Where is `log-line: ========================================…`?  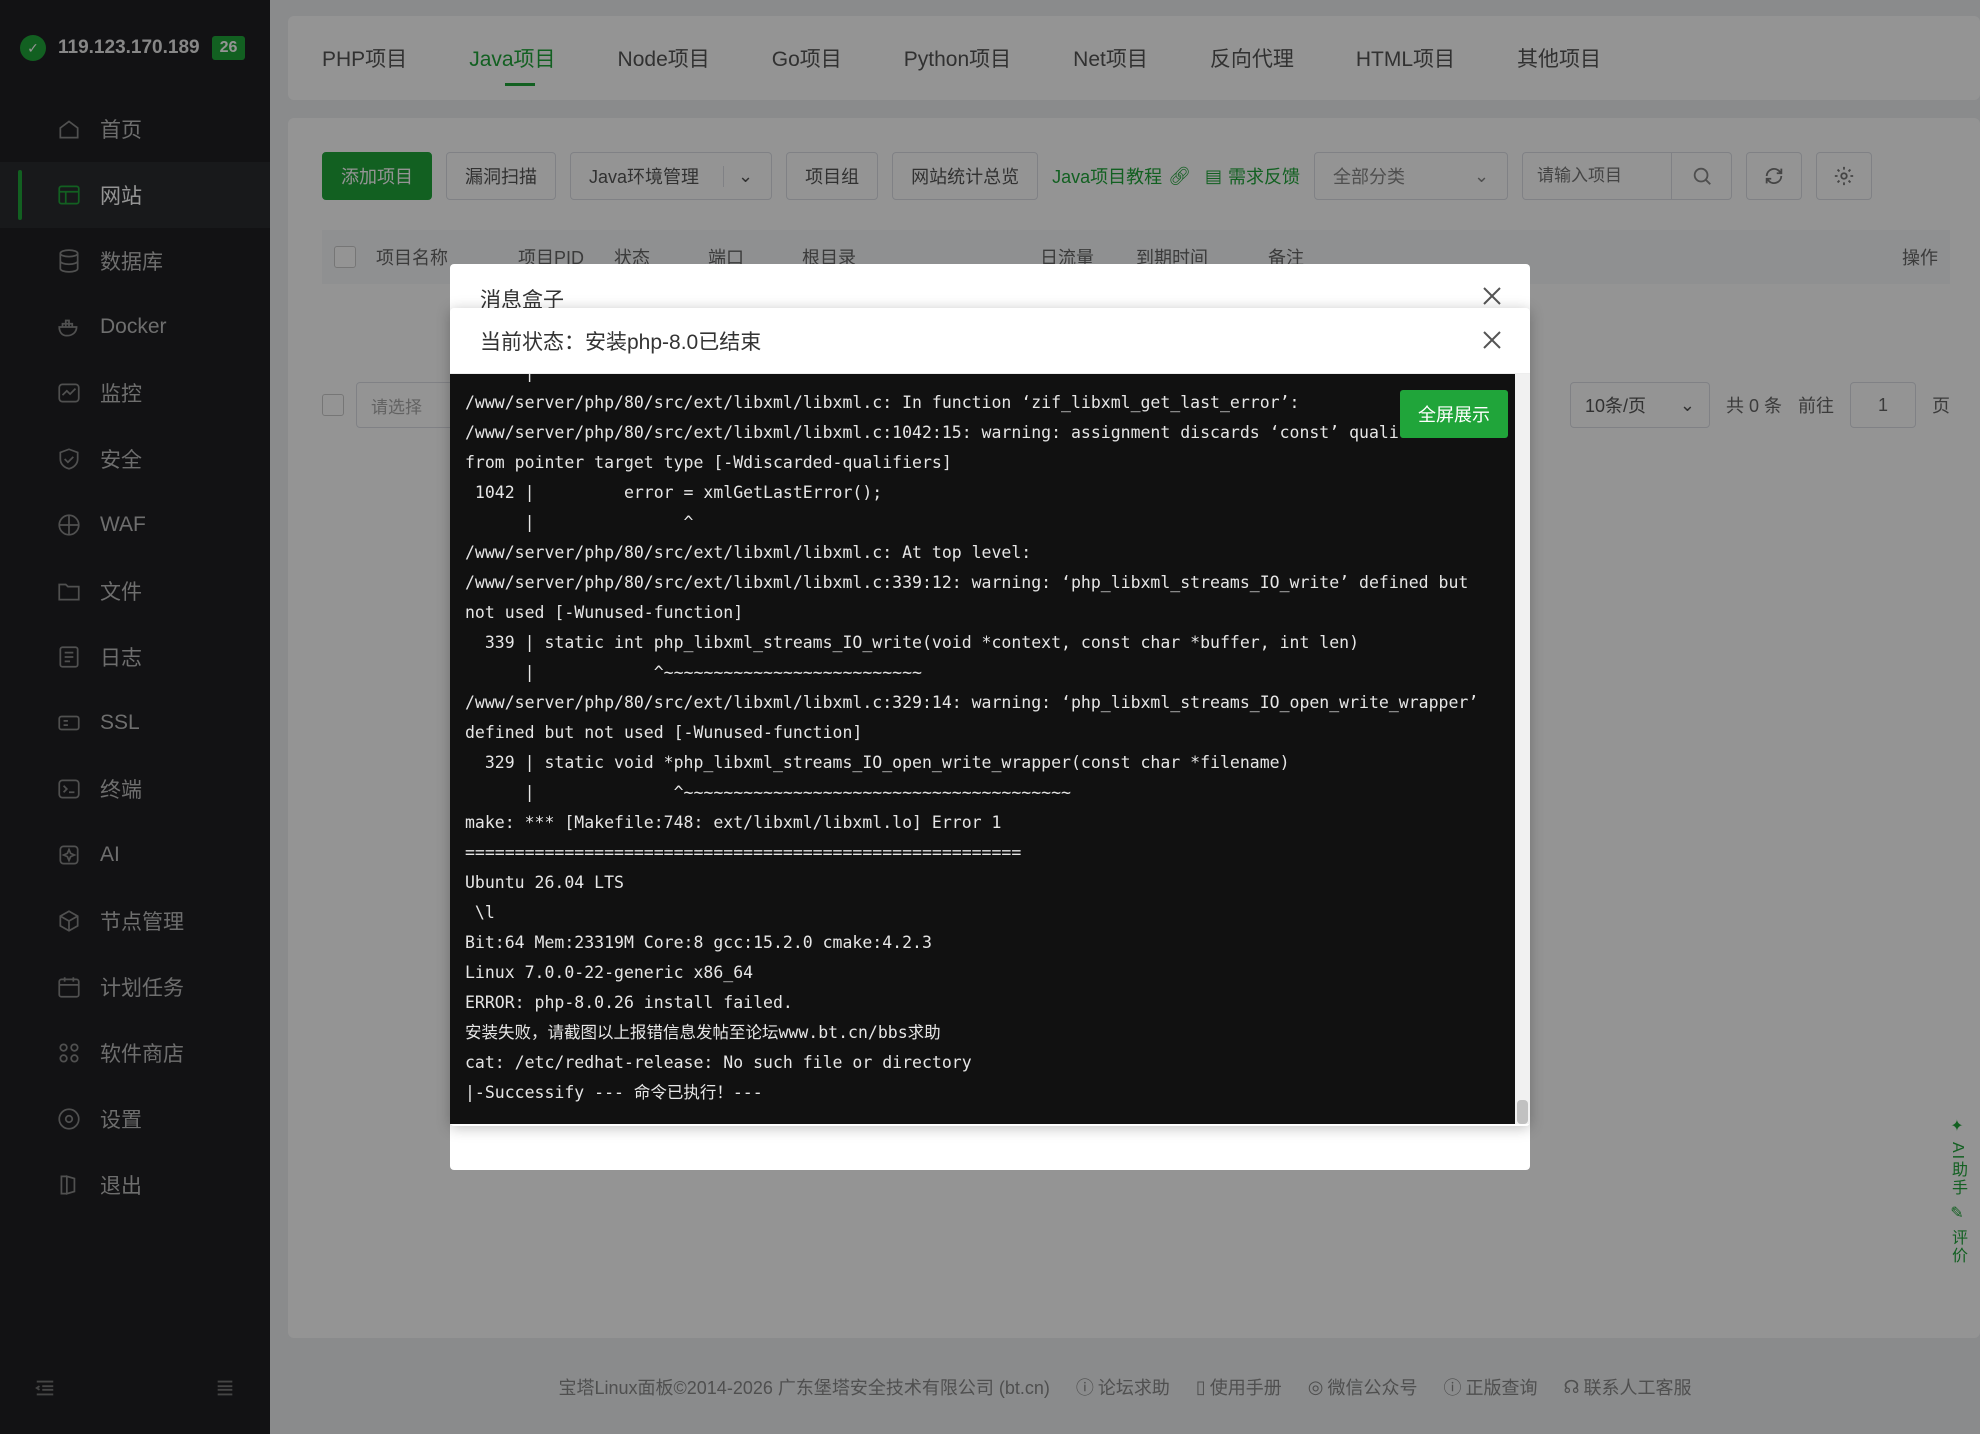
log-line: ========================================… is located at coordinates (743, 852).